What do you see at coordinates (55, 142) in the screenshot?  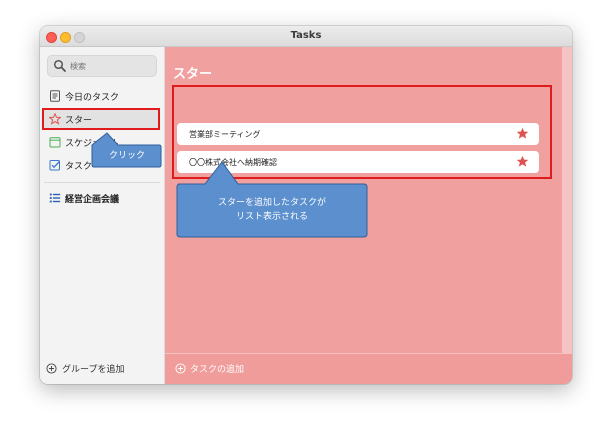 I see `calendar-icon` at bounding box center [55, 142].